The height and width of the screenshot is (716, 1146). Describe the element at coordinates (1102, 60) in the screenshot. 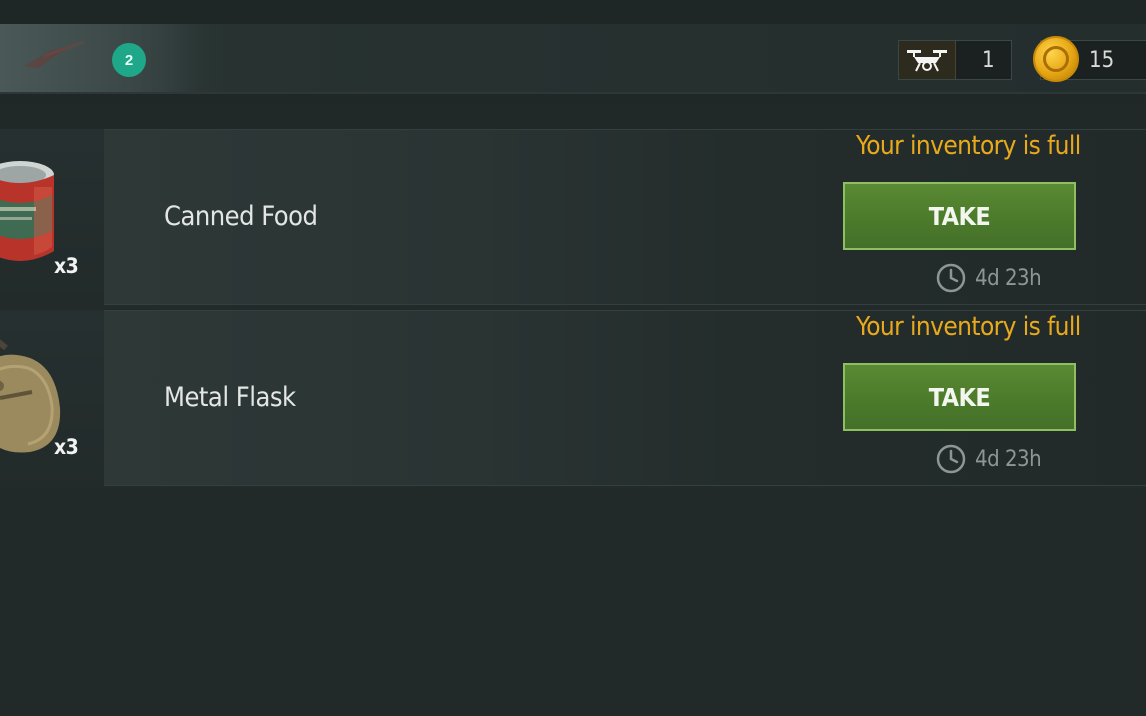

I see `coin-count: 15` at that location.